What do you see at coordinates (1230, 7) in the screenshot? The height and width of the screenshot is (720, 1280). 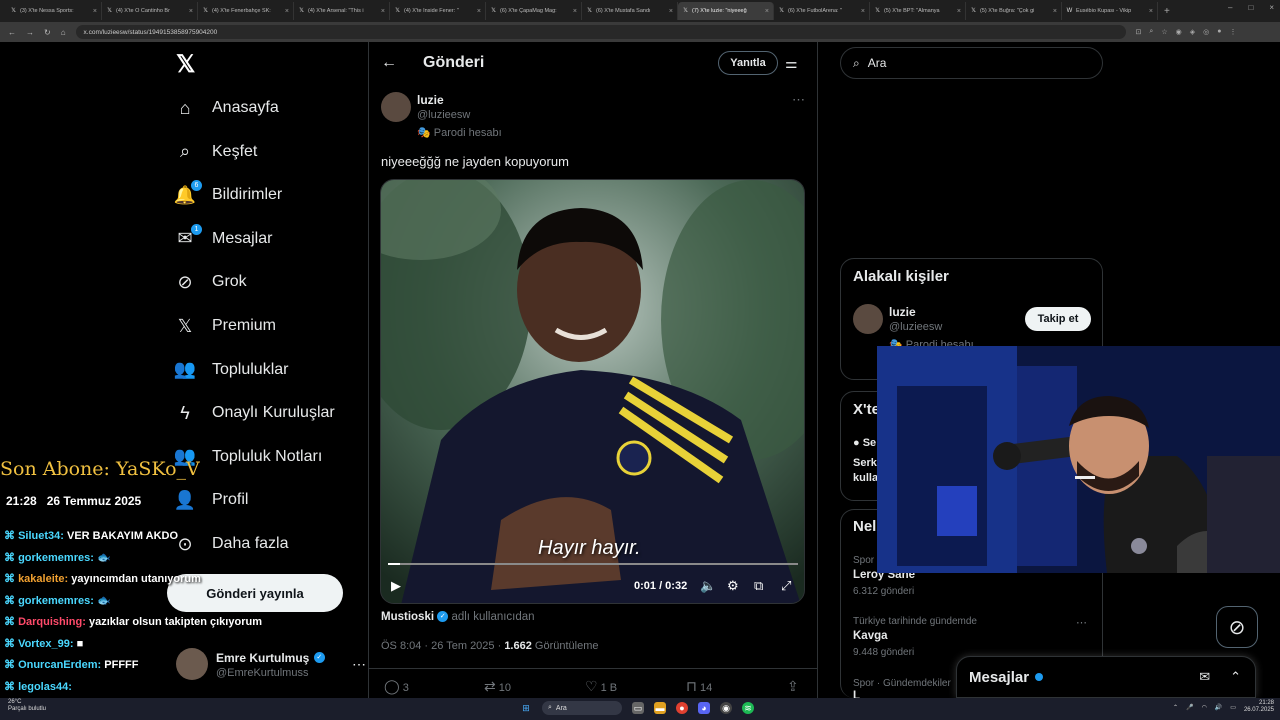 I see `minimize-icon: –` at bounding box center [1230, 7].